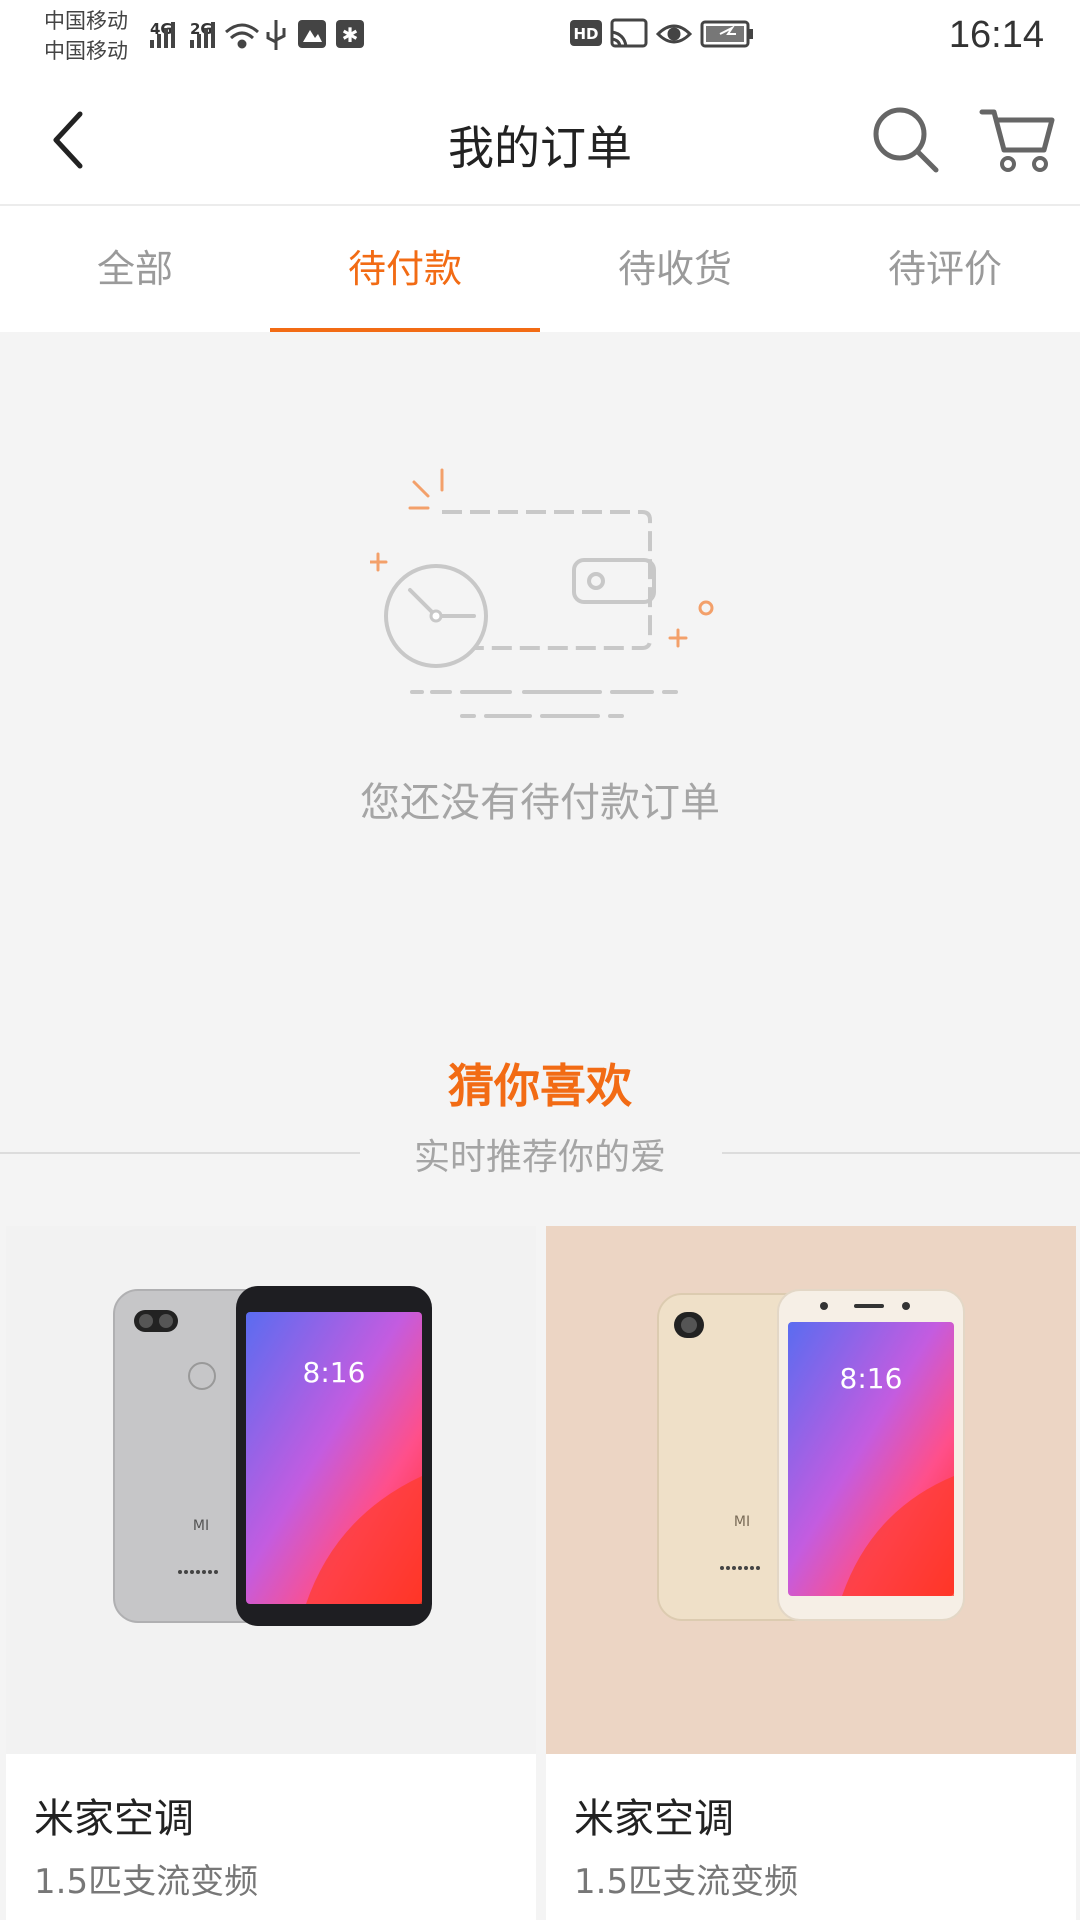 This screenshot has height=1920, width=1080. Describe the element at coordinates (542, 593) in the screenshot. I see `empty-wallet-clock-icon` at that location.